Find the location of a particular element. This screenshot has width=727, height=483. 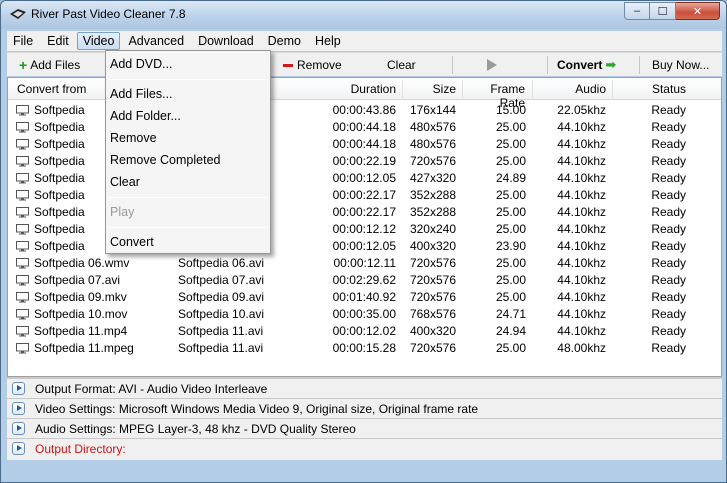

cell-duration: 00:01:40.92 is located at coordinates (364, 297).